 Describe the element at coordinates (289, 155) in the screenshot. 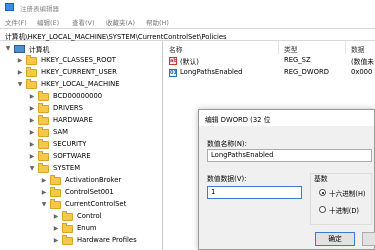

I see `value-name-field: LongPathsEnabled` at that location.